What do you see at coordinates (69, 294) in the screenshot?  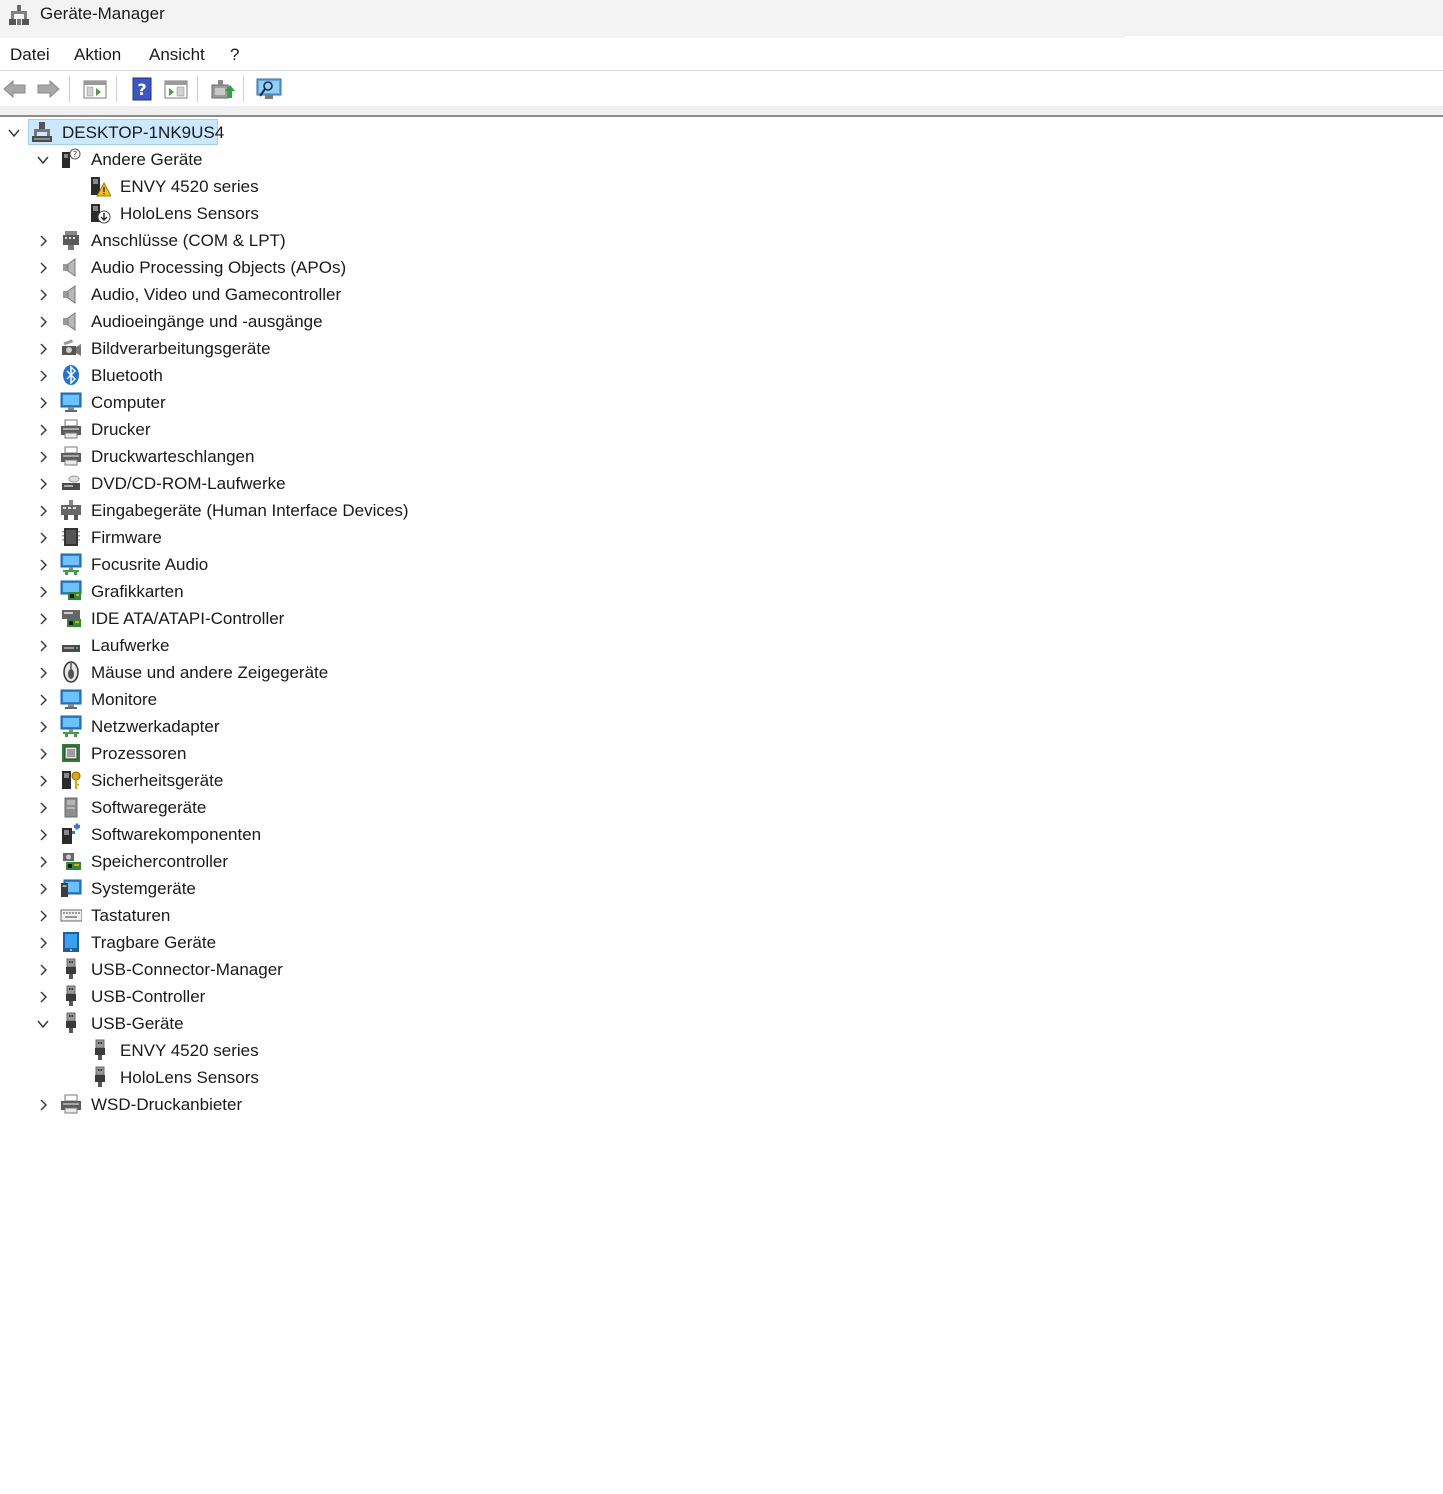 I see `speaker-icon` at bounding box center [69, 294].